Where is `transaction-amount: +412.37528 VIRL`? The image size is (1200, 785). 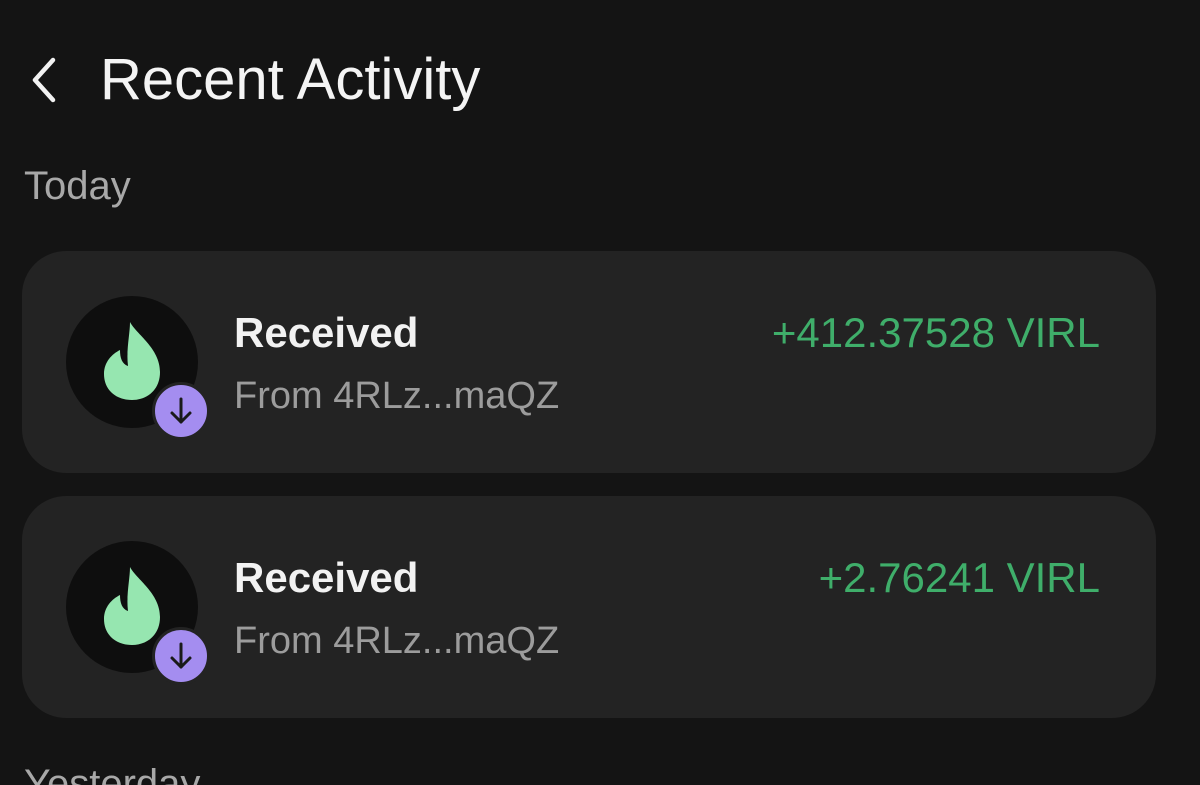
transaction-amount: +412.37528 VIRL is located at coordinates (935, 332).